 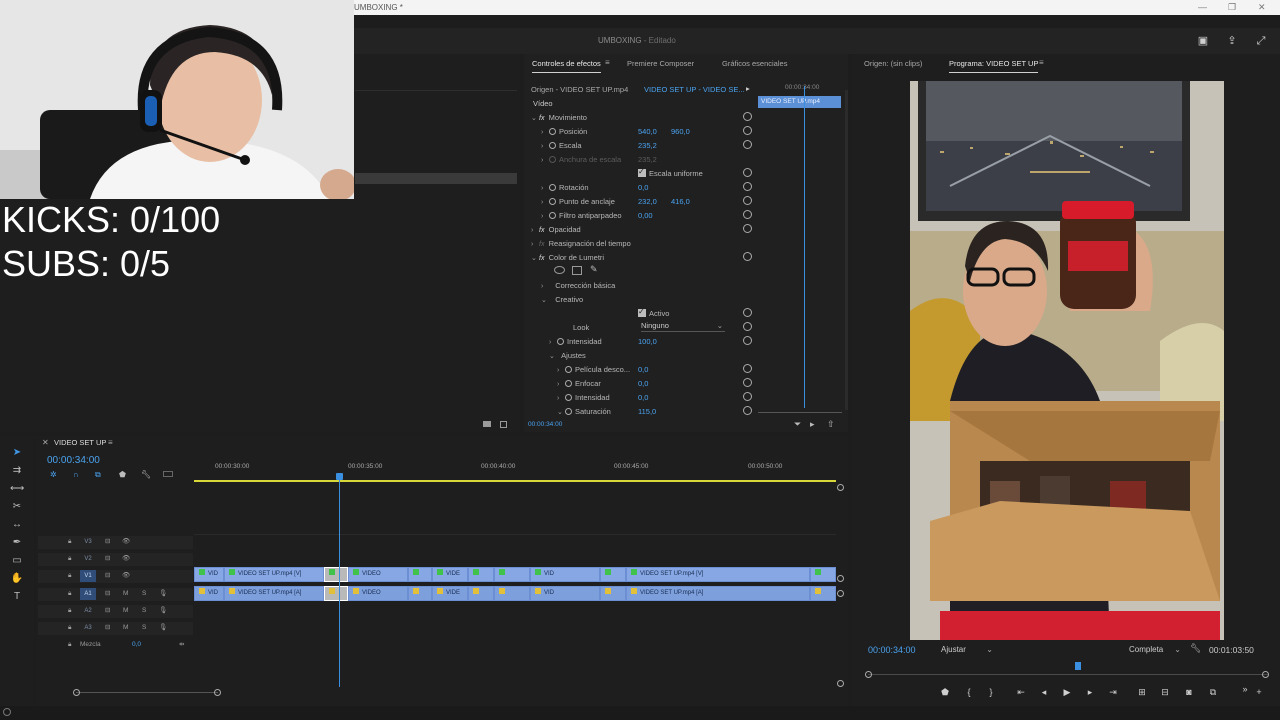 What do you see at coordinates (578, 201) in the screenshot?
I see `anclaje-row: › Punto de anclaje` at bounding box center [578, 201].